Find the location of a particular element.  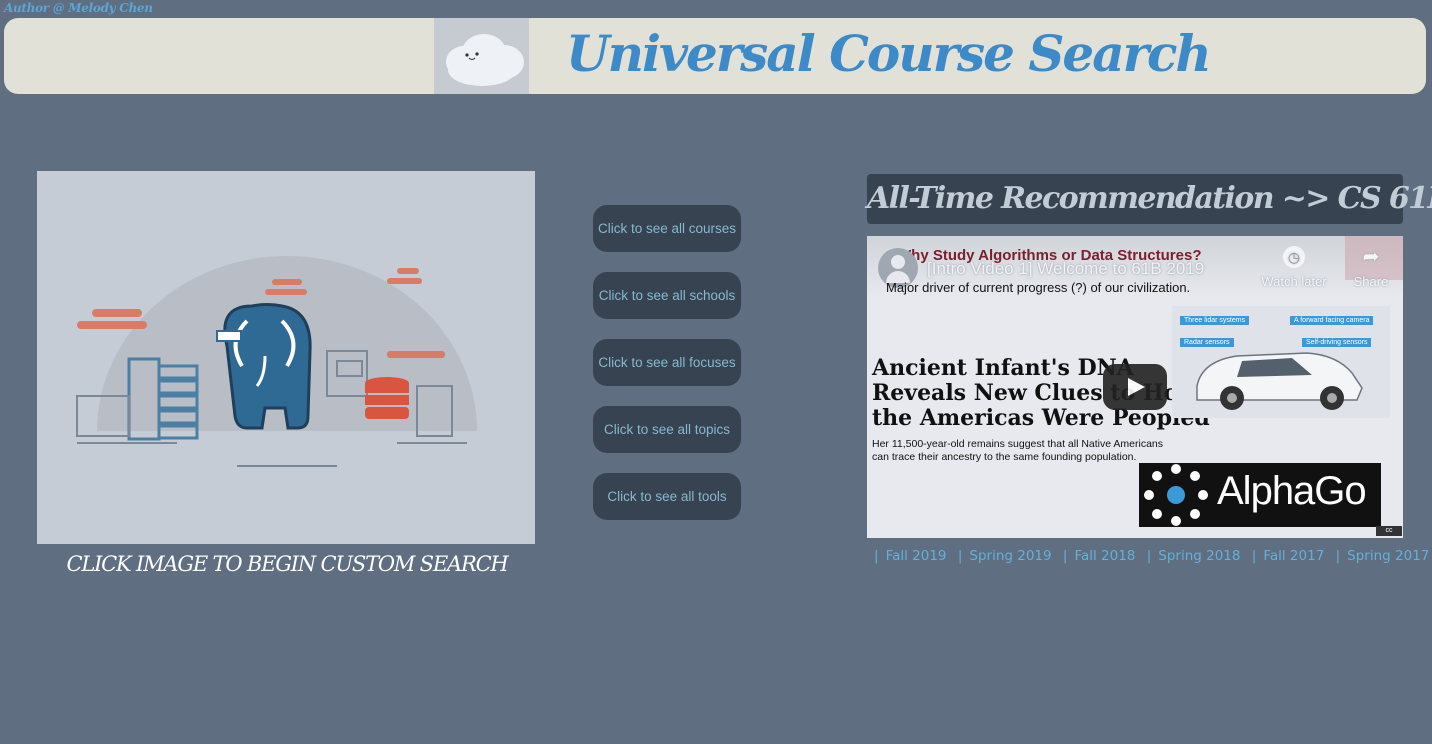

custom-search-caption: CLICK IMAGE TO BEGIN CUSTOM SEARCH is located at coordinates (287, 564).